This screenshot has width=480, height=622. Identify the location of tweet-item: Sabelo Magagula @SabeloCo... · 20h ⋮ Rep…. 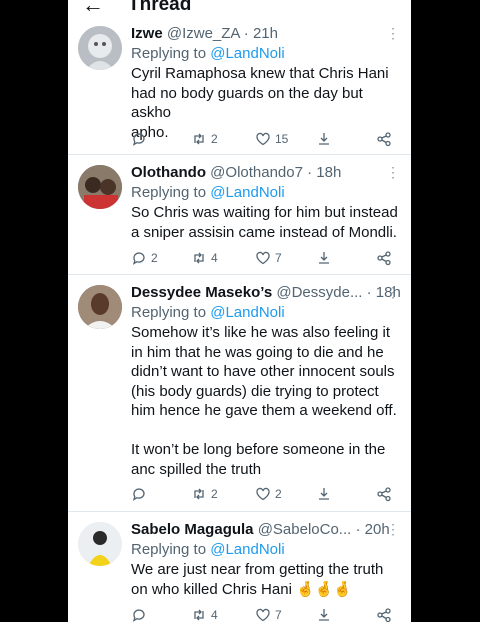
(239, 567).